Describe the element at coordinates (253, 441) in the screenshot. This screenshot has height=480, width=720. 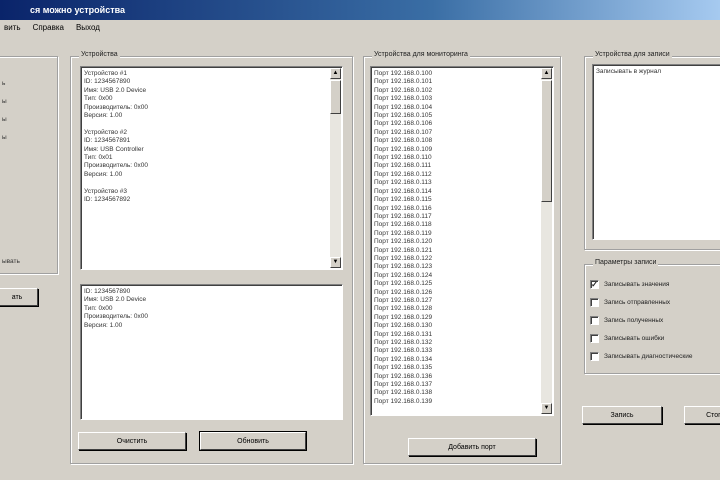
I see `refresh-button: Обновить` at that location.